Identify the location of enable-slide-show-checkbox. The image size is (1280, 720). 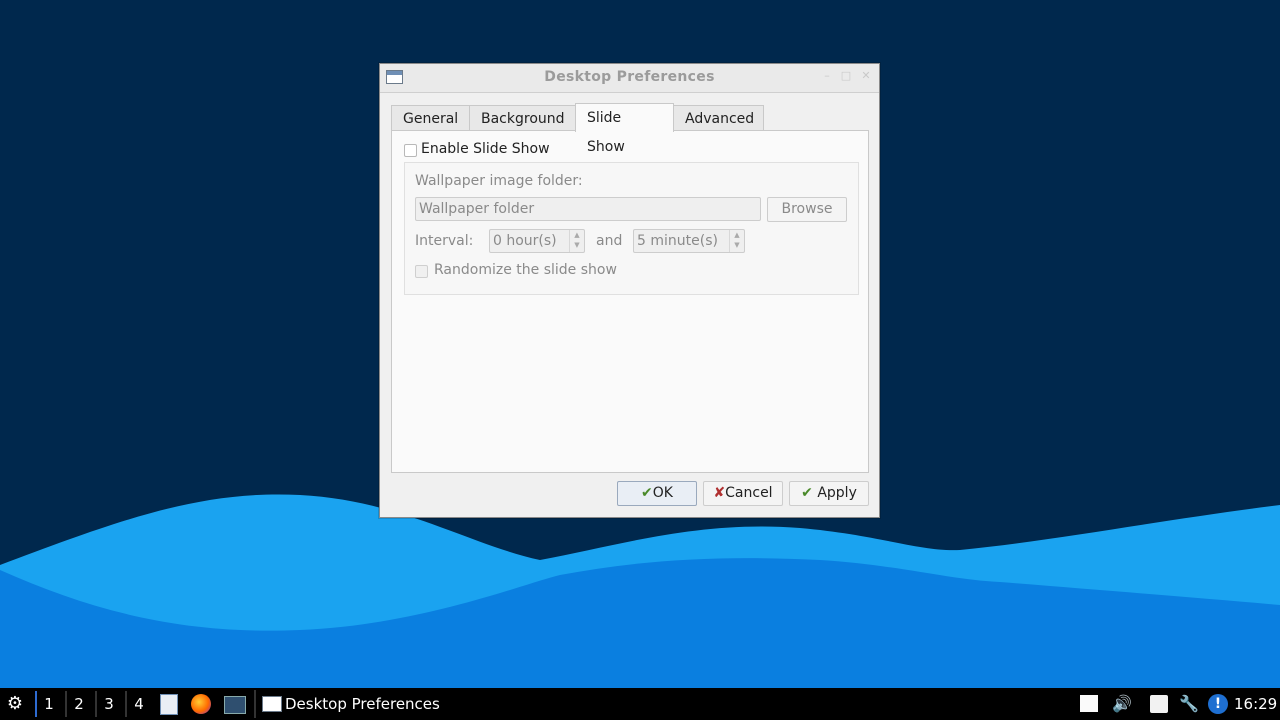
(410, 150).